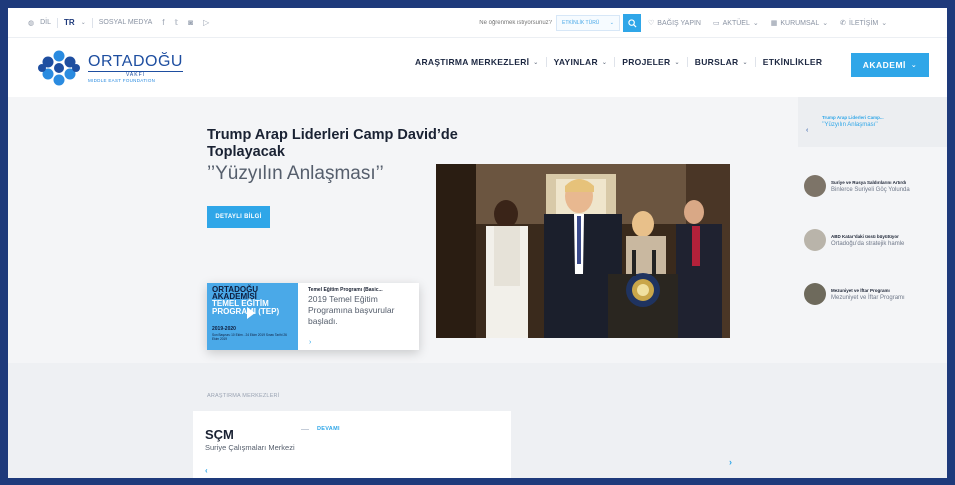 The width and height of the screenshot is (955, 485). I want to click on logo-tagline: MIDDLE EAST FOUNDATION, so click(122, 80).